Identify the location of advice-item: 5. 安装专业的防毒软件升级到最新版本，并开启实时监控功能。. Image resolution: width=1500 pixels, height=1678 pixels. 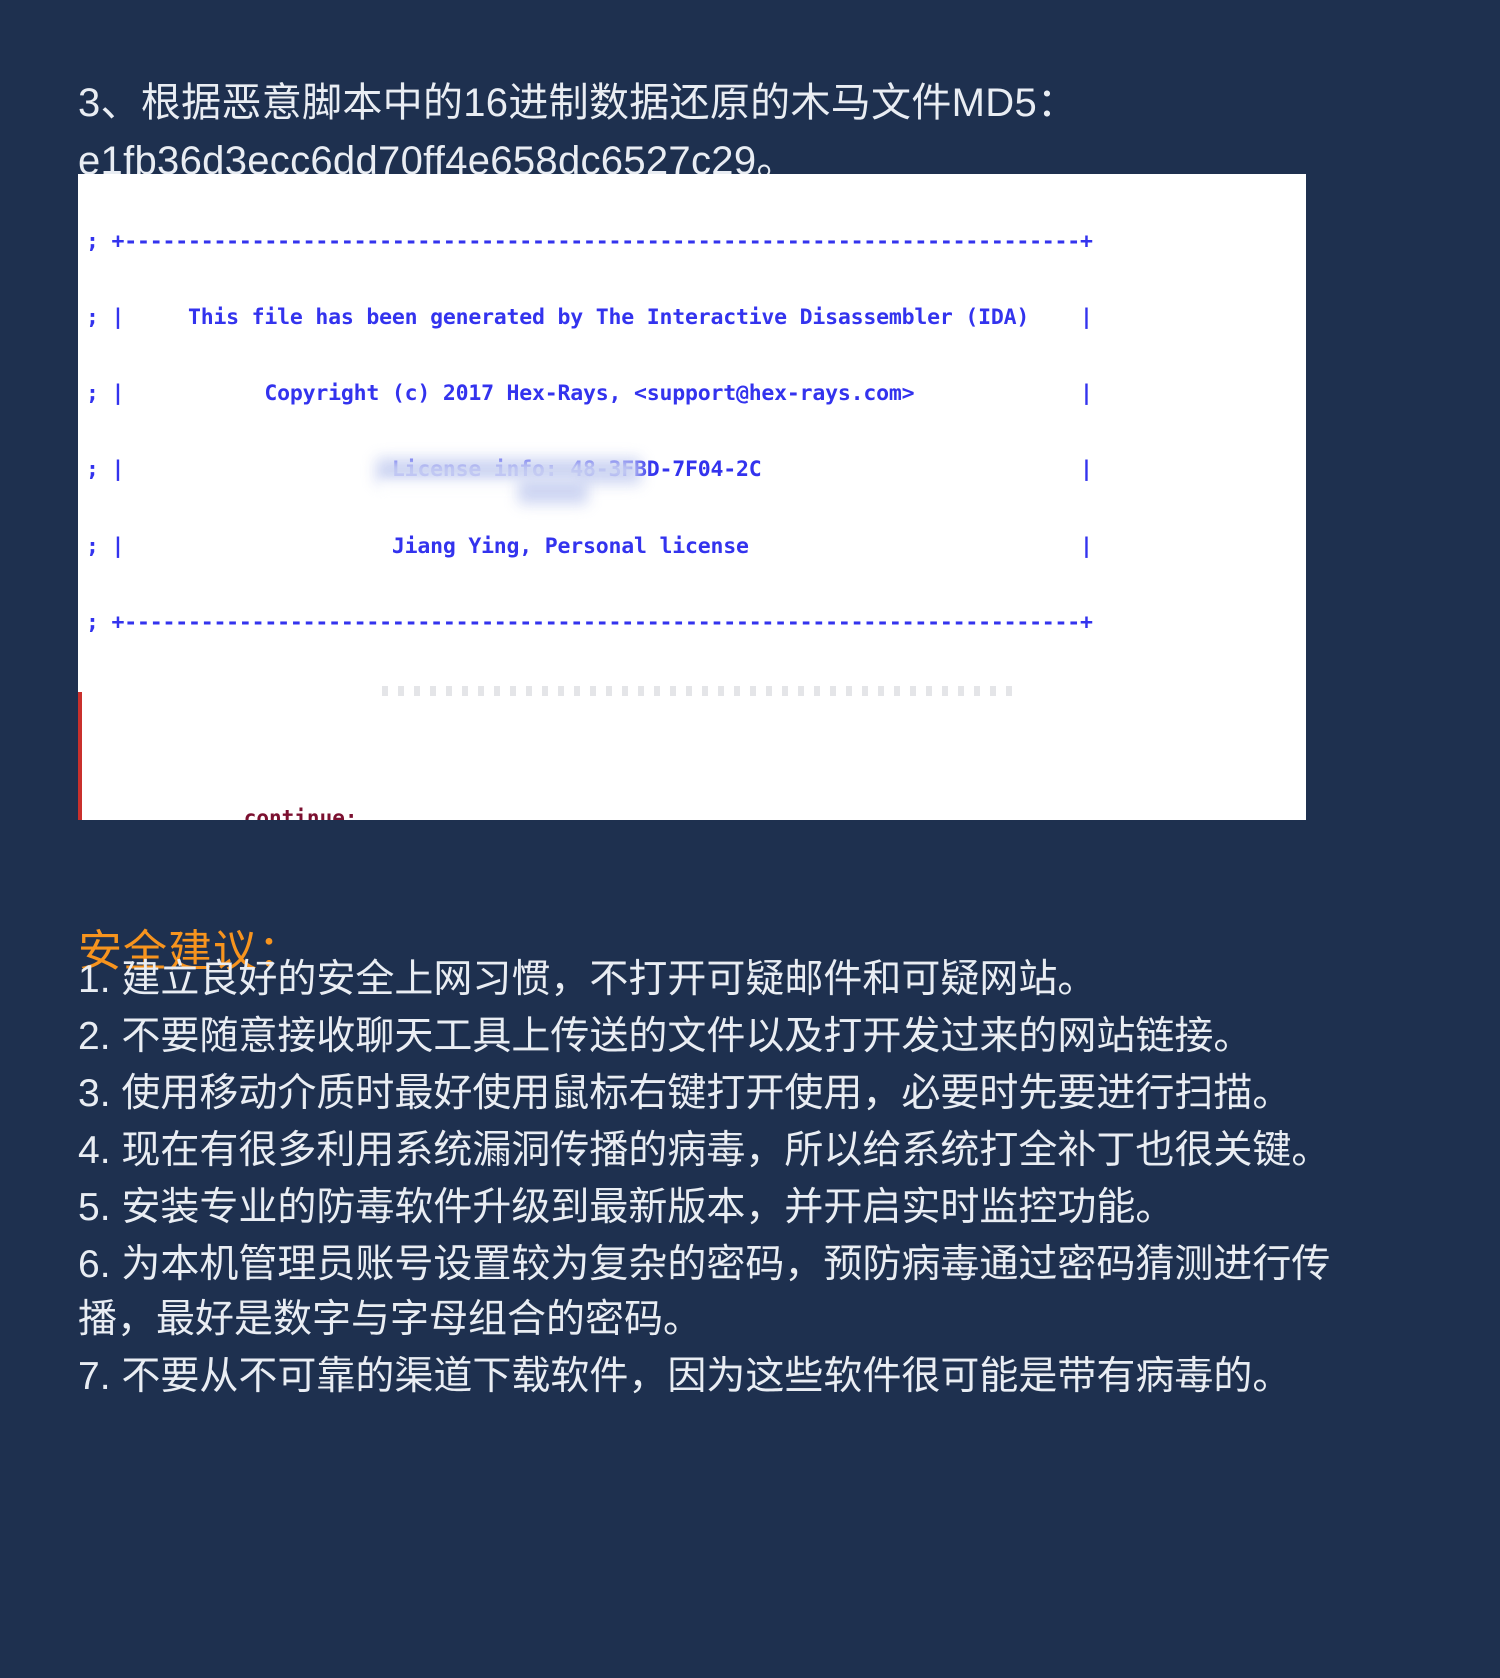
(626, 1207).